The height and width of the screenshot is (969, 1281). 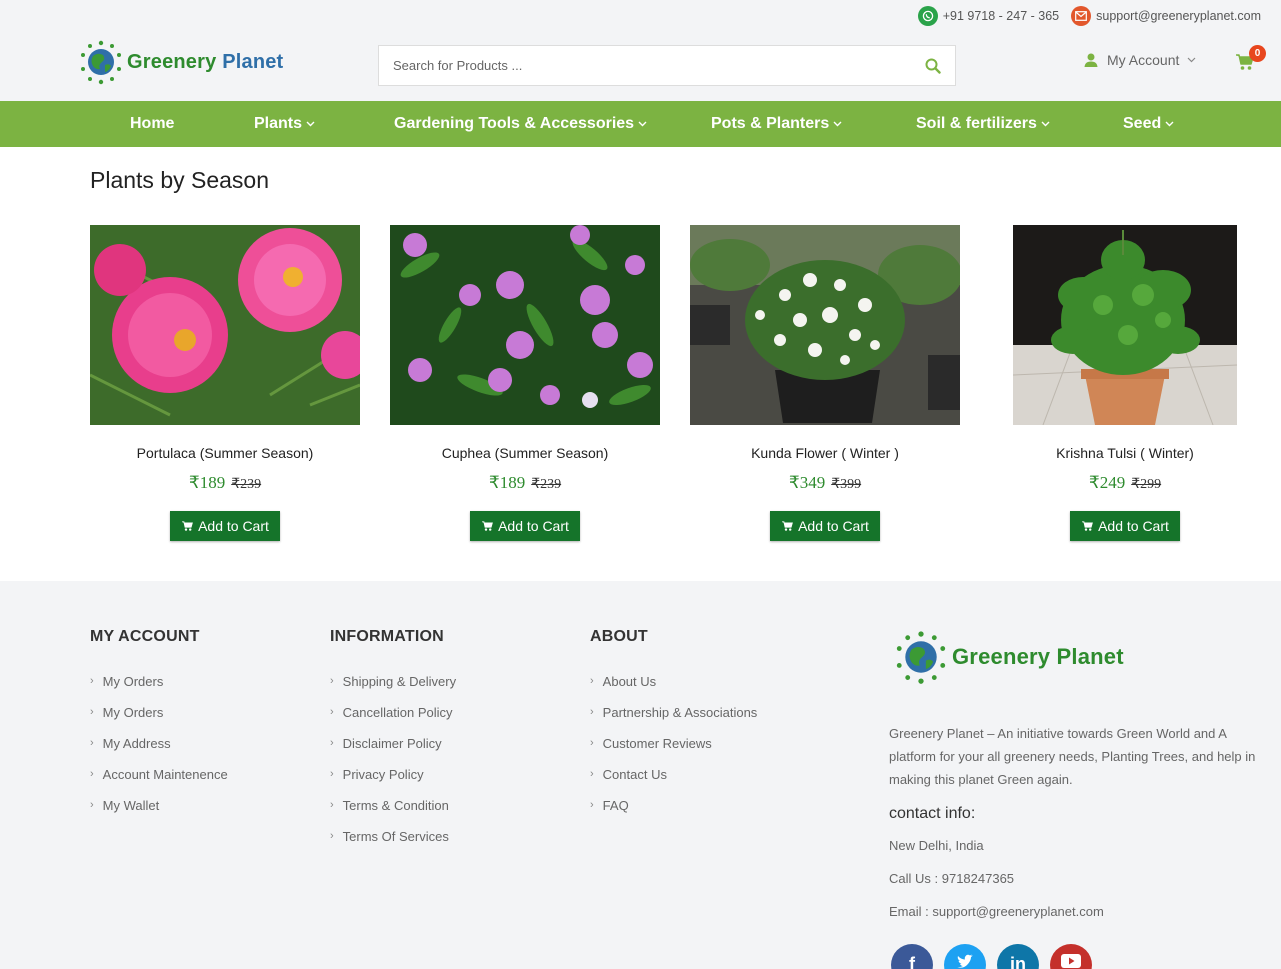 What do you see at coordinates (207, 482) in the screenshot?
I see `current-price: ₹189` at bounding box center [207, 482].